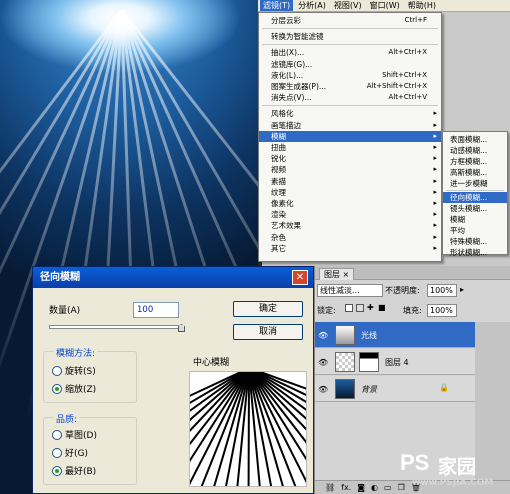 This screenshot has width=510, height=494. Describe the element at coordinates (412, 273) in the screenshot. I see `layers-tab-bar: 图层 ×` at that location.